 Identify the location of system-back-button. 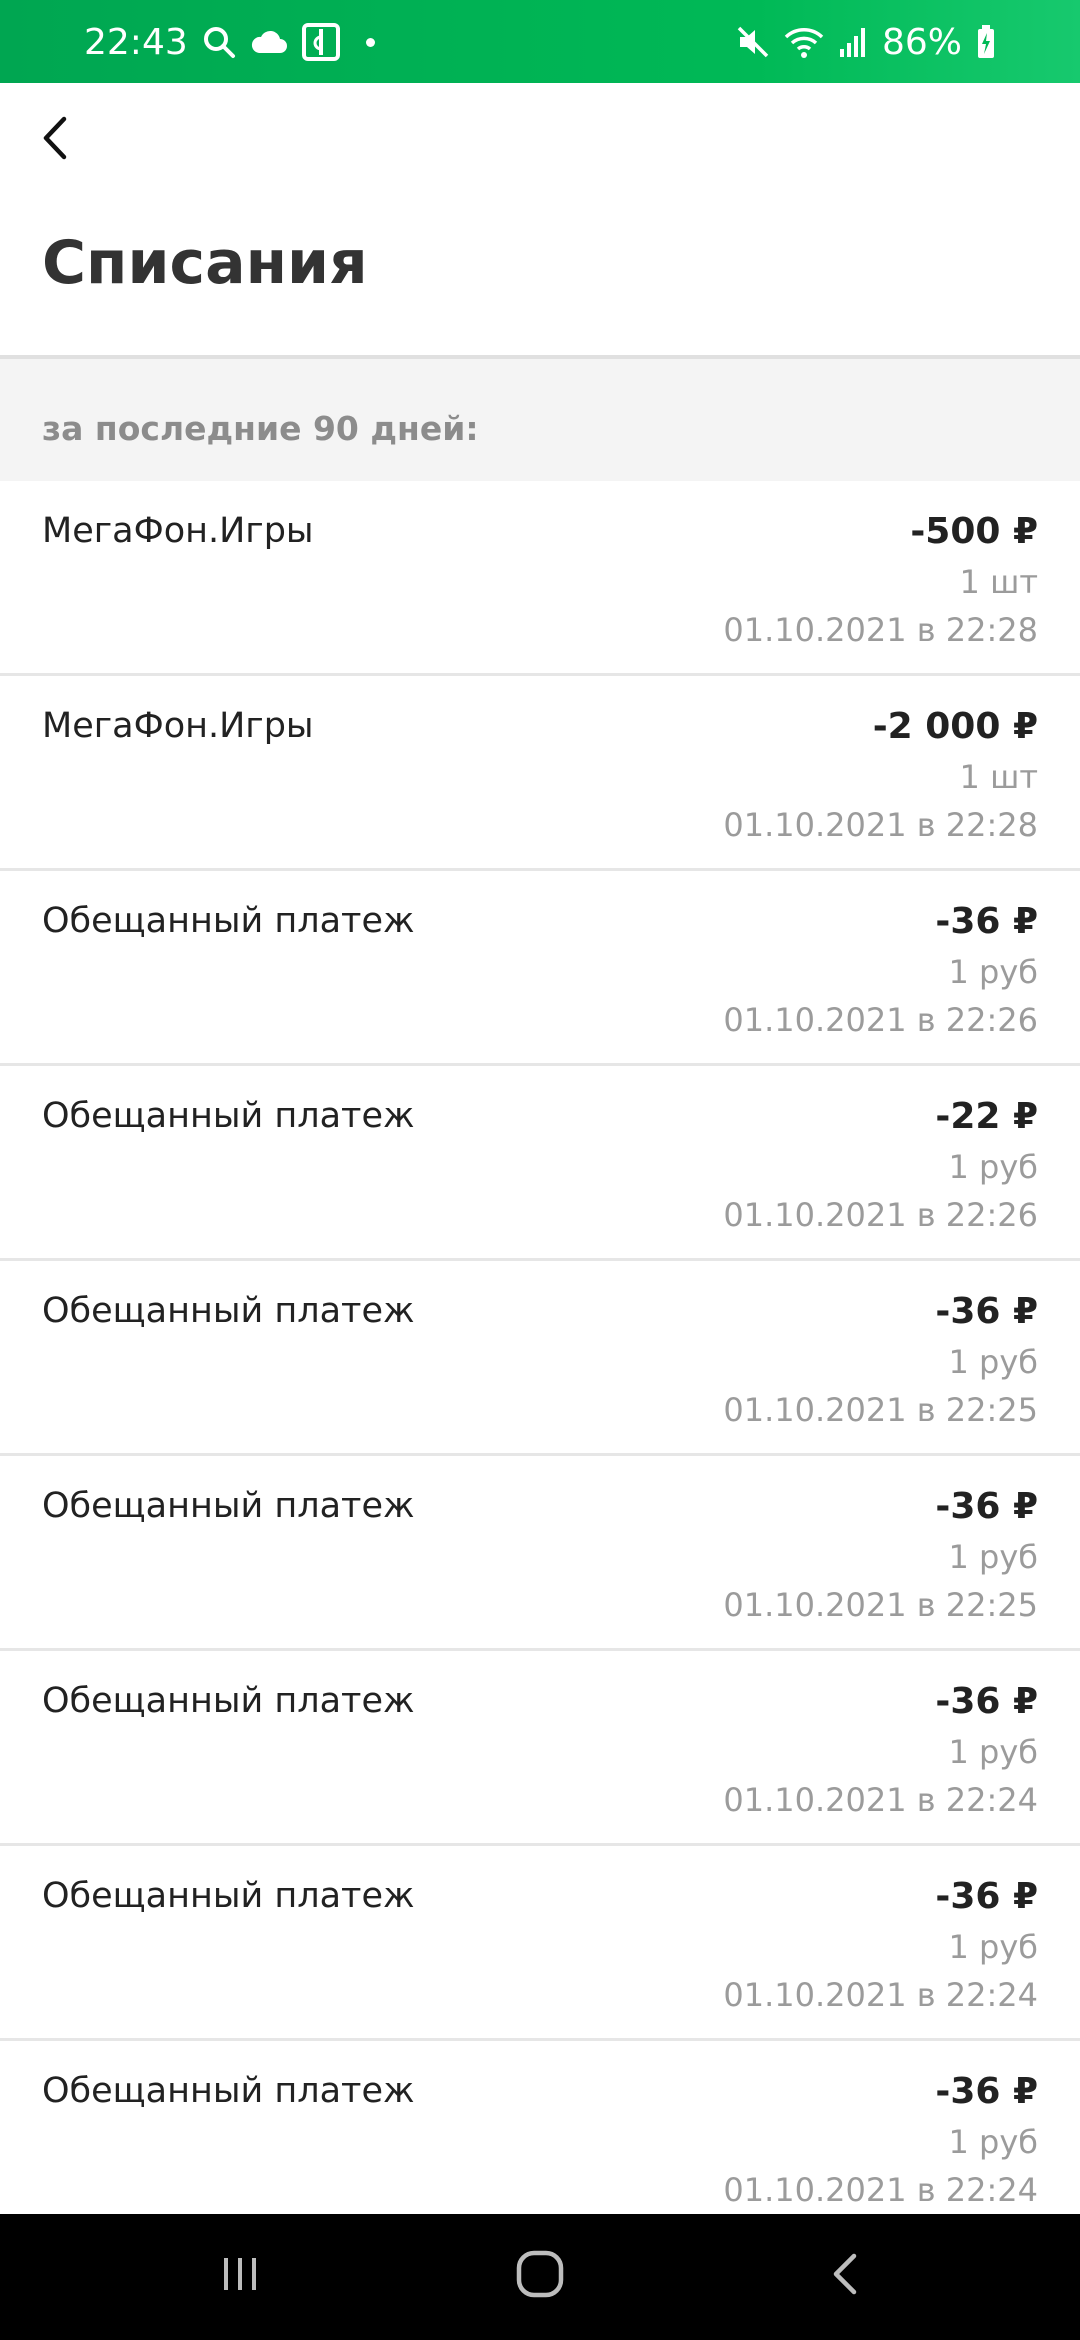
(845, 2276).